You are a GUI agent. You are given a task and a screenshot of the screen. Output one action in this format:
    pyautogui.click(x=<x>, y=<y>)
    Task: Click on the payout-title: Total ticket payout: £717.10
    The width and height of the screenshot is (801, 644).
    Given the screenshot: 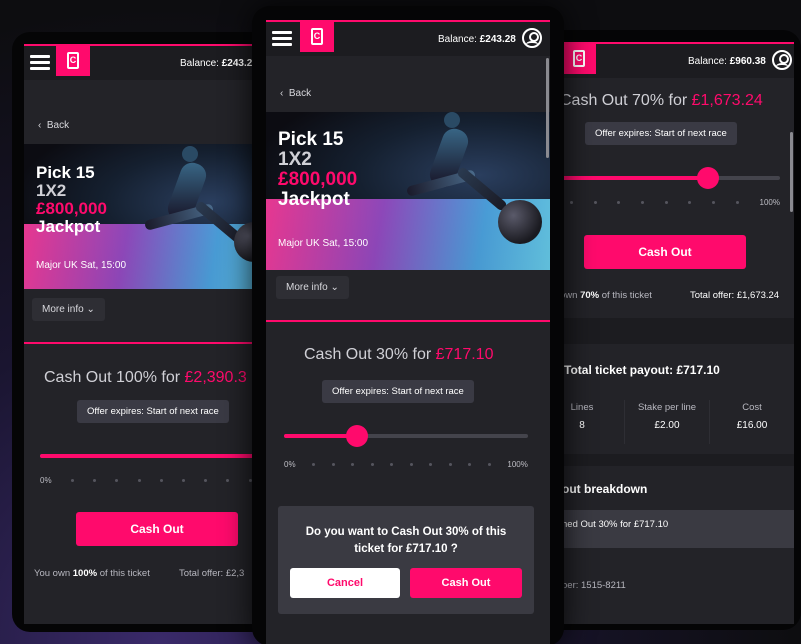 What is the action you would take?
    pyautogui.click(x=642, y=370)
    